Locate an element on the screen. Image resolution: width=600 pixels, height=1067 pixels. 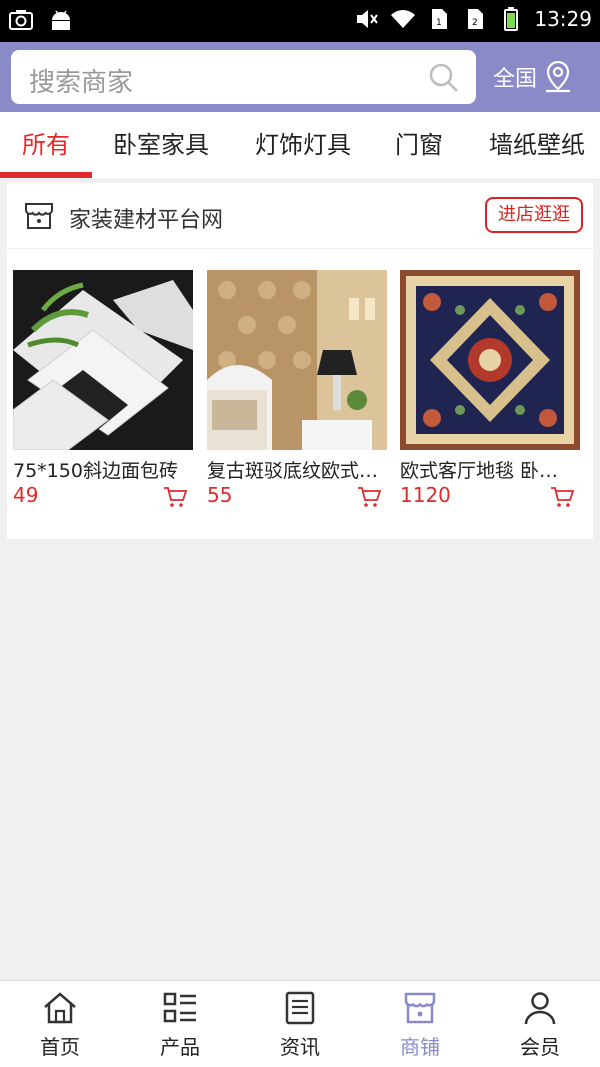
product-image-tiles is located at coordinates (103, 360).